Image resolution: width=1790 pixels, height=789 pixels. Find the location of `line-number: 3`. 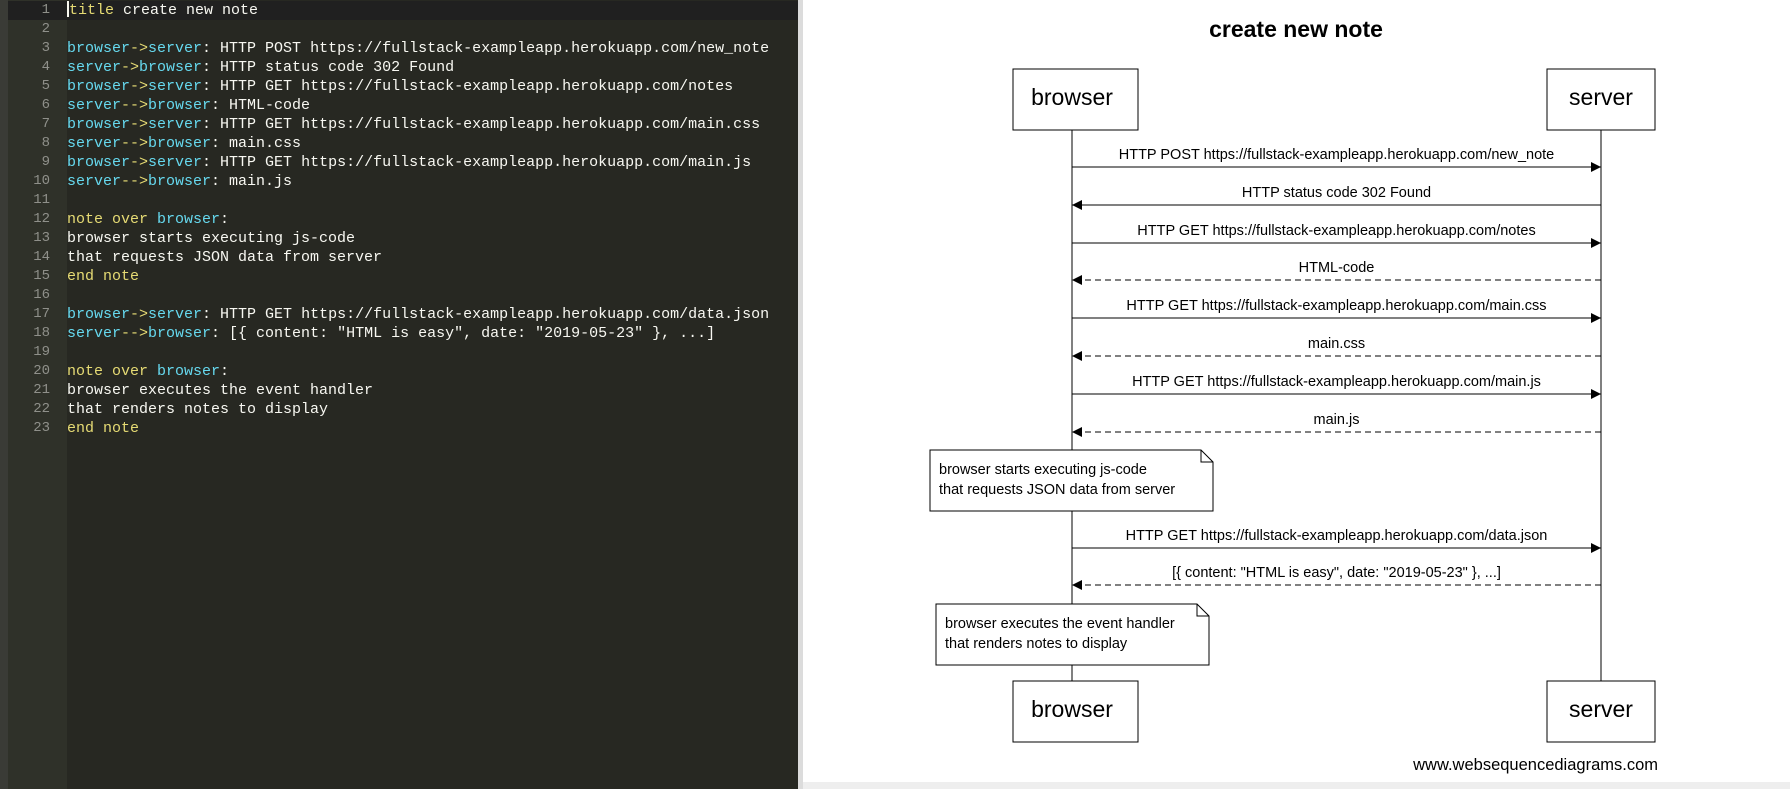

line-number: 3 is located at coordinates (45, 48).